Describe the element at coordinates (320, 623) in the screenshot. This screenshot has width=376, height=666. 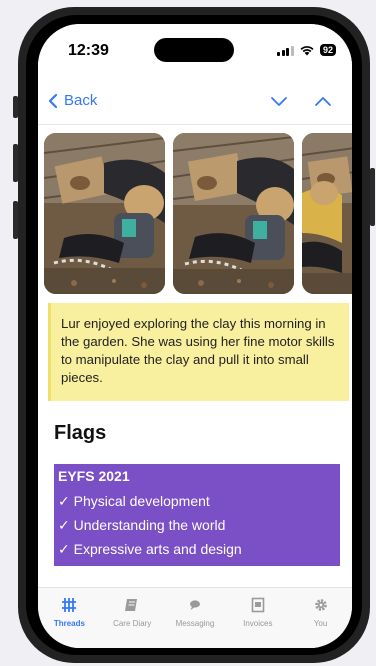
I see `tab-label: You` at that location.